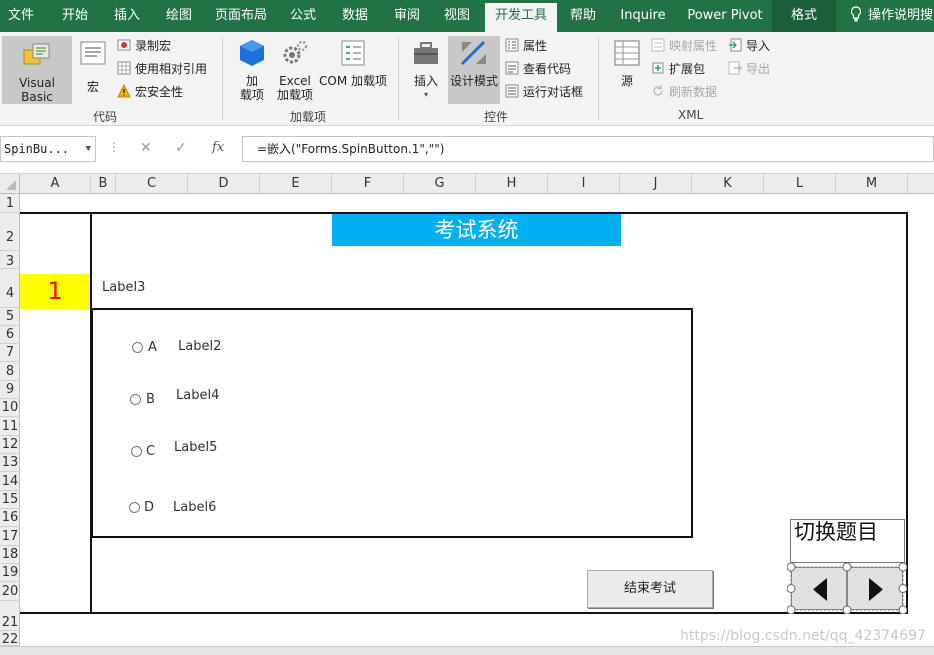 The height and width of the screenshot is (655, 934). What do you see at coordinates (426, 70) in the screenshot?
I see `insert-control-button: 插入 ▾` at bounding box center [426, 70].